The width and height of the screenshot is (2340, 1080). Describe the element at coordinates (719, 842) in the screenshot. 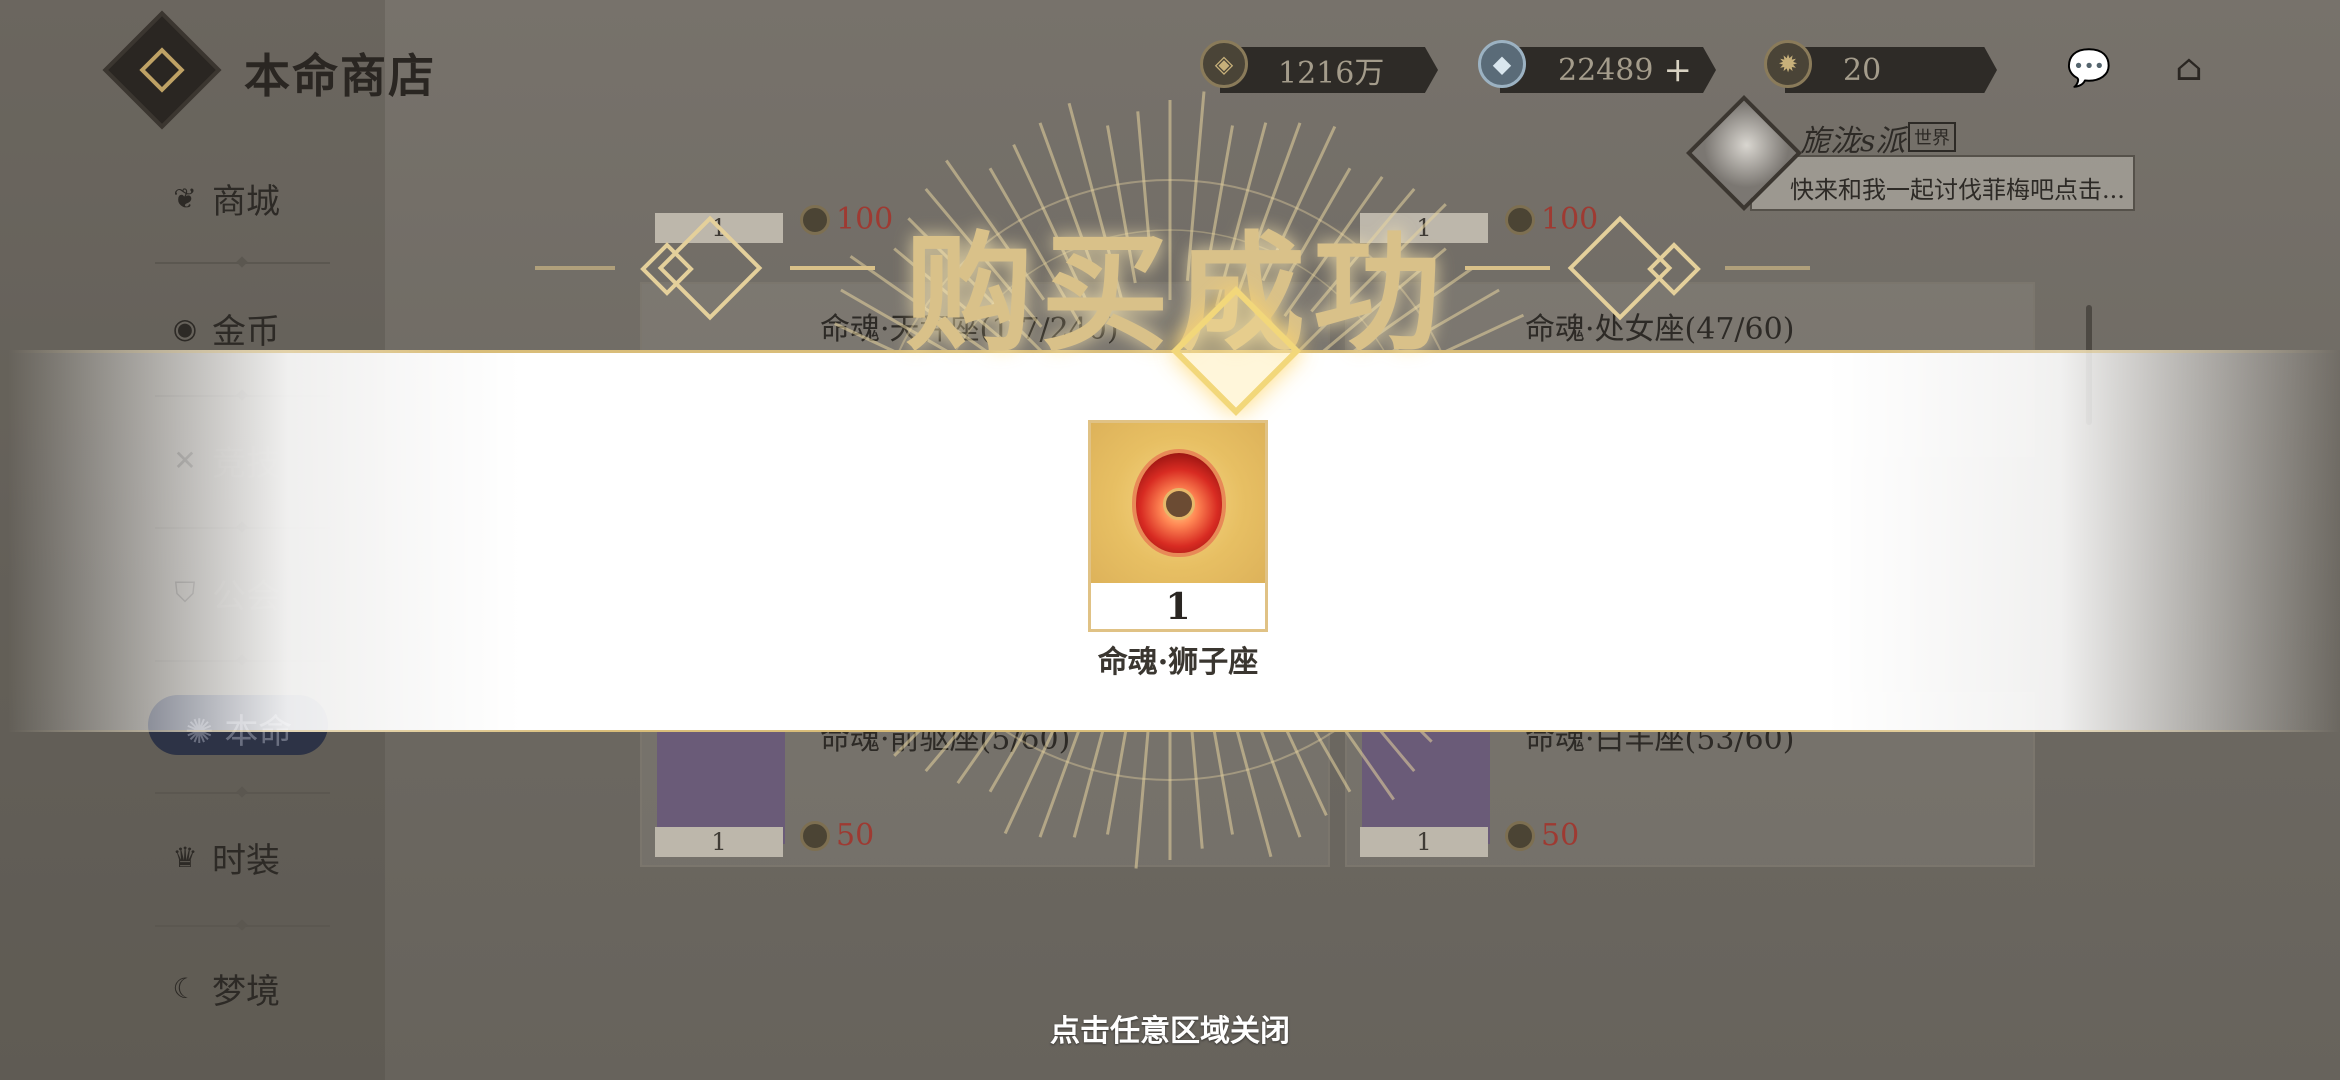

I see `item-qty: 1` at that location.